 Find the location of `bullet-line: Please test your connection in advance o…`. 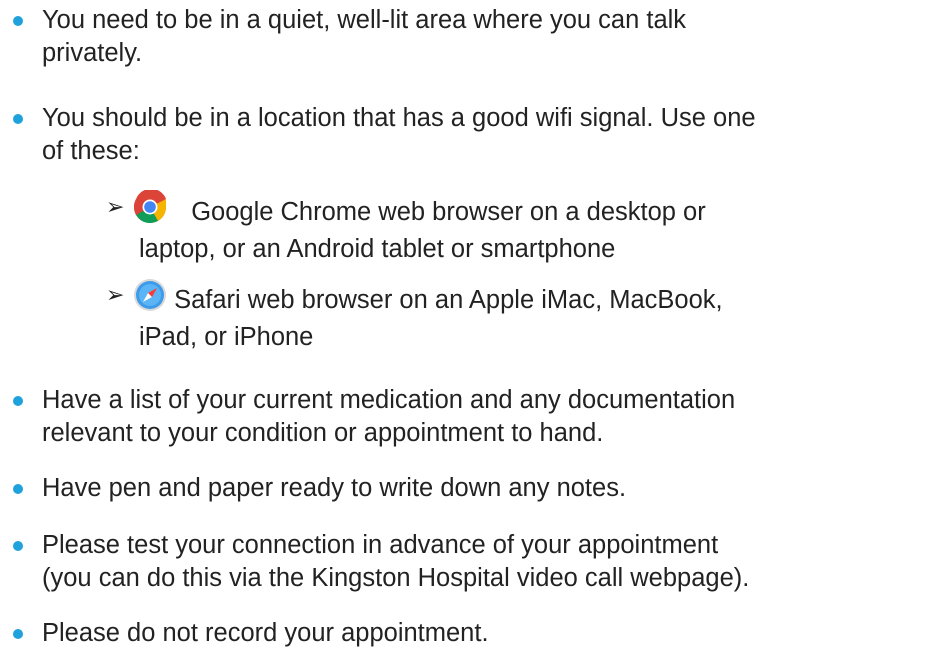

bullet-line: Please test your connection in advance o… is located at coordinates (380, 545).